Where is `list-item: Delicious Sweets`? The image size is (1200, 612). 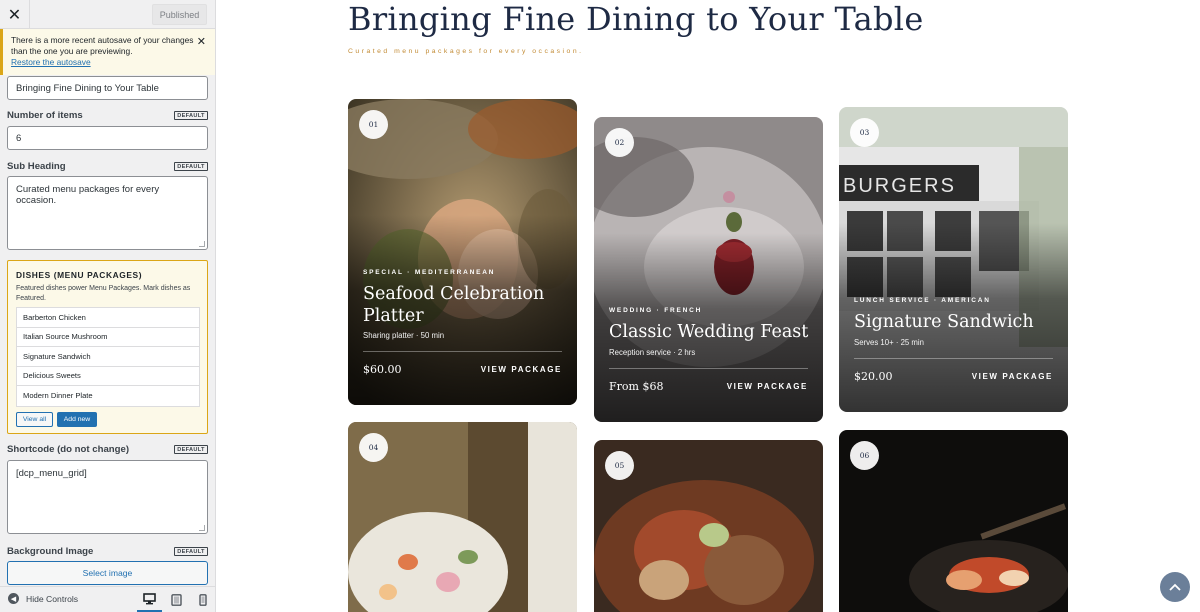
list-item: Delicious Sweets is located at coordinates (108, 376).